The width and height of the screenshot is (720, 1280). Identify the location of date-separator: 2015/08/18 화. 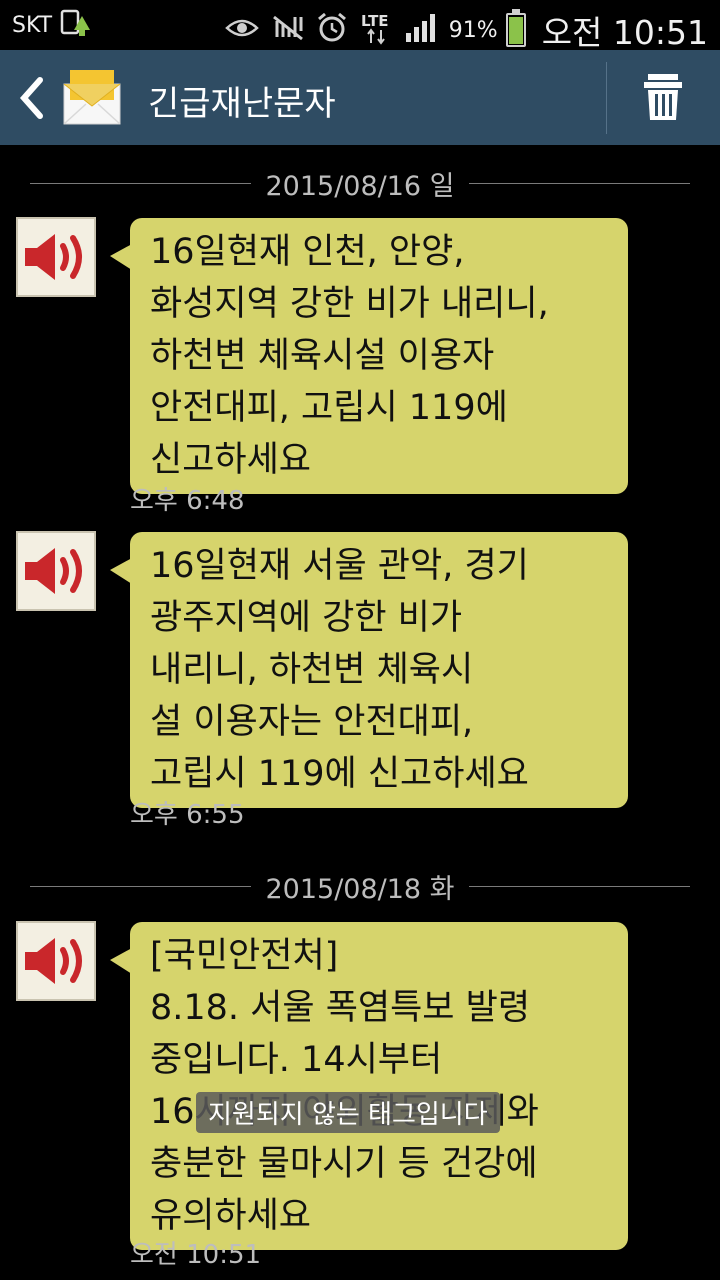
(360, 886).